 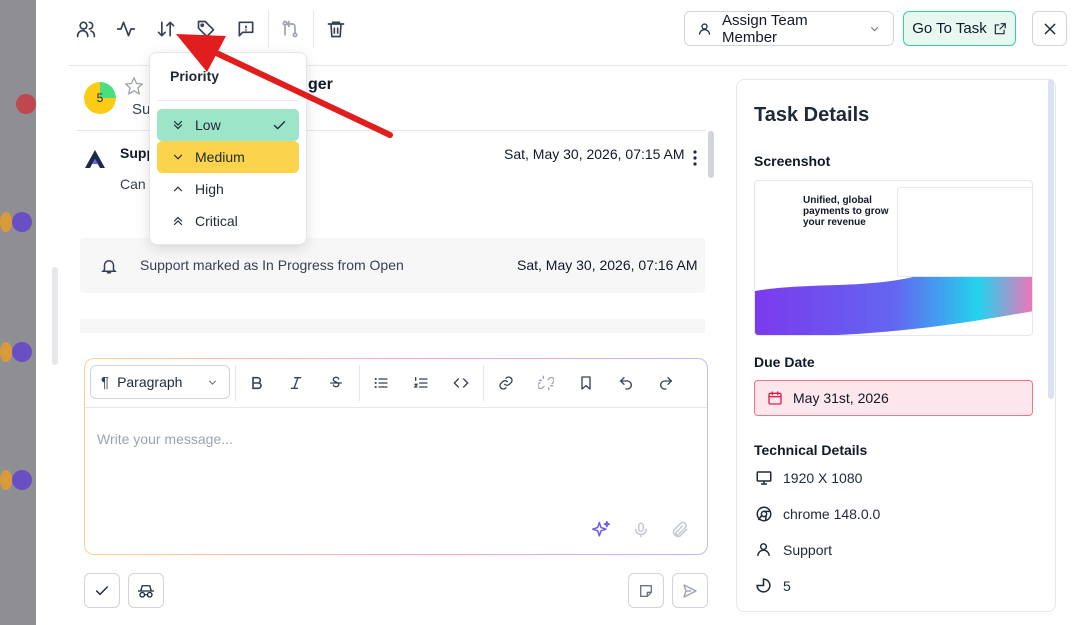 What do you see at coordinates (392, 326) in the screenshot?
I see `activity-event-partial` at bounding box center [392, 326].